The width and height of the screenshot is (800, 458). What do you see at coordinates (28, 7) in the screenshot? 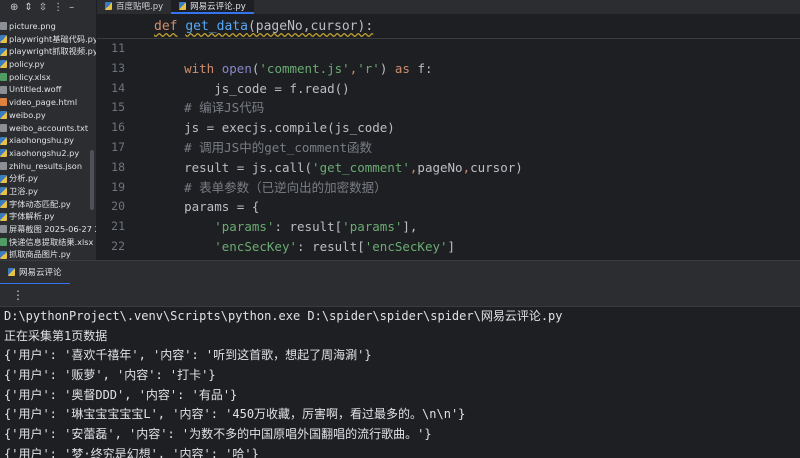
I see `collapse-icon: ⇕` at bounding box center [28, 7].